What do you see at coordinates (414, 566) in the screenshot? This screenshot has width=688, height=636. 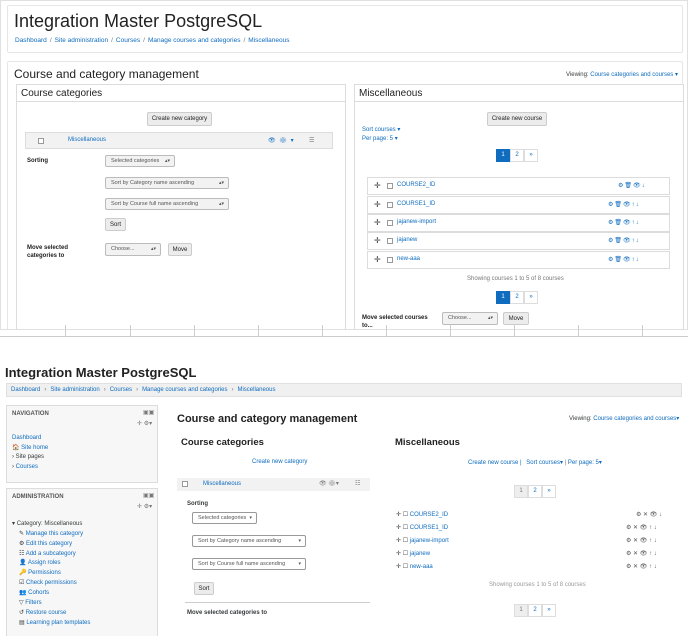 I see `course-row: ✛ ☐ new-aaa` at bounding box center [414, 566].